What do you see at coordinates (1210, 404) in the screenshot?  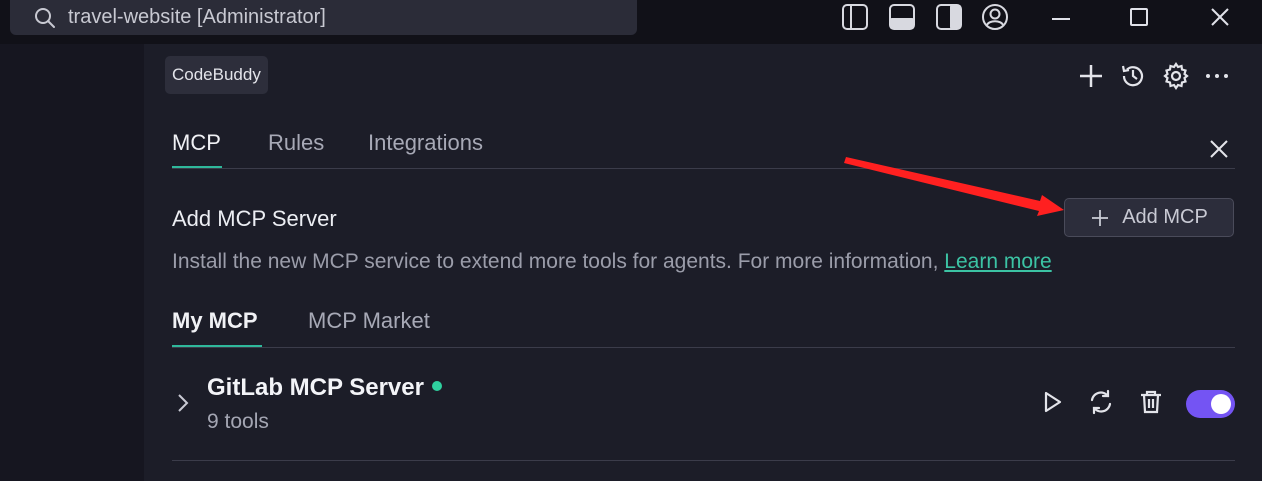 I see `server-enable-toggle` at bounding box center [1210, 404].